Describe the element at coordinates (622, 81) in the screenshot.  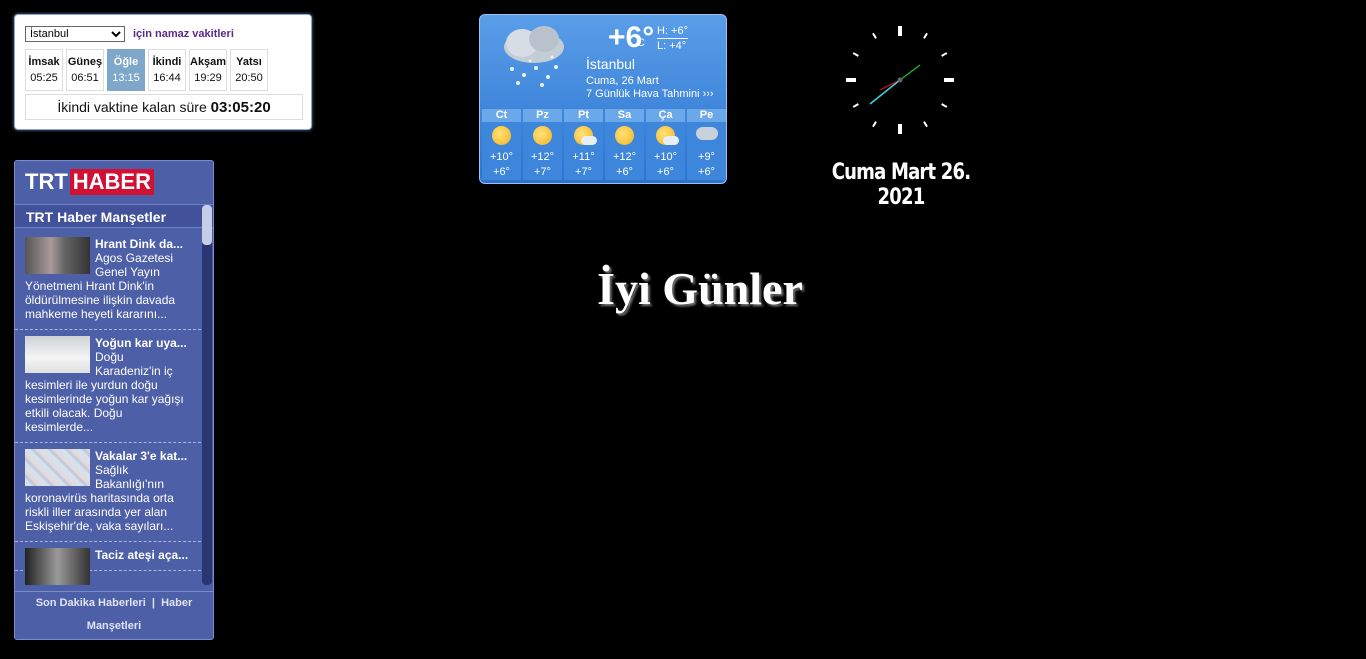
I see `weather-date: Cuma, 26 Mart` at that location.